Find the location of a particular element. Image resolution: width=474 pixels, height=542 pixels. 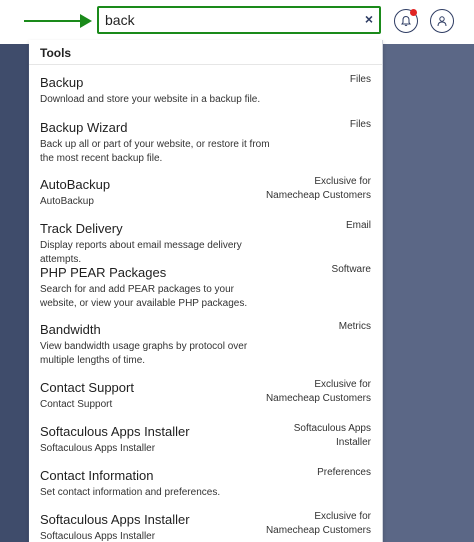

user-icon is located at coordinates (442, 21).